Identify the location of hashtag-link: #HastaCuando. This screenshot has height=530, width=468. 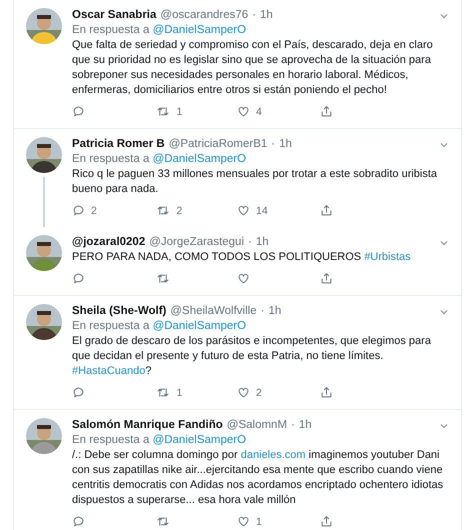
(109, 371).